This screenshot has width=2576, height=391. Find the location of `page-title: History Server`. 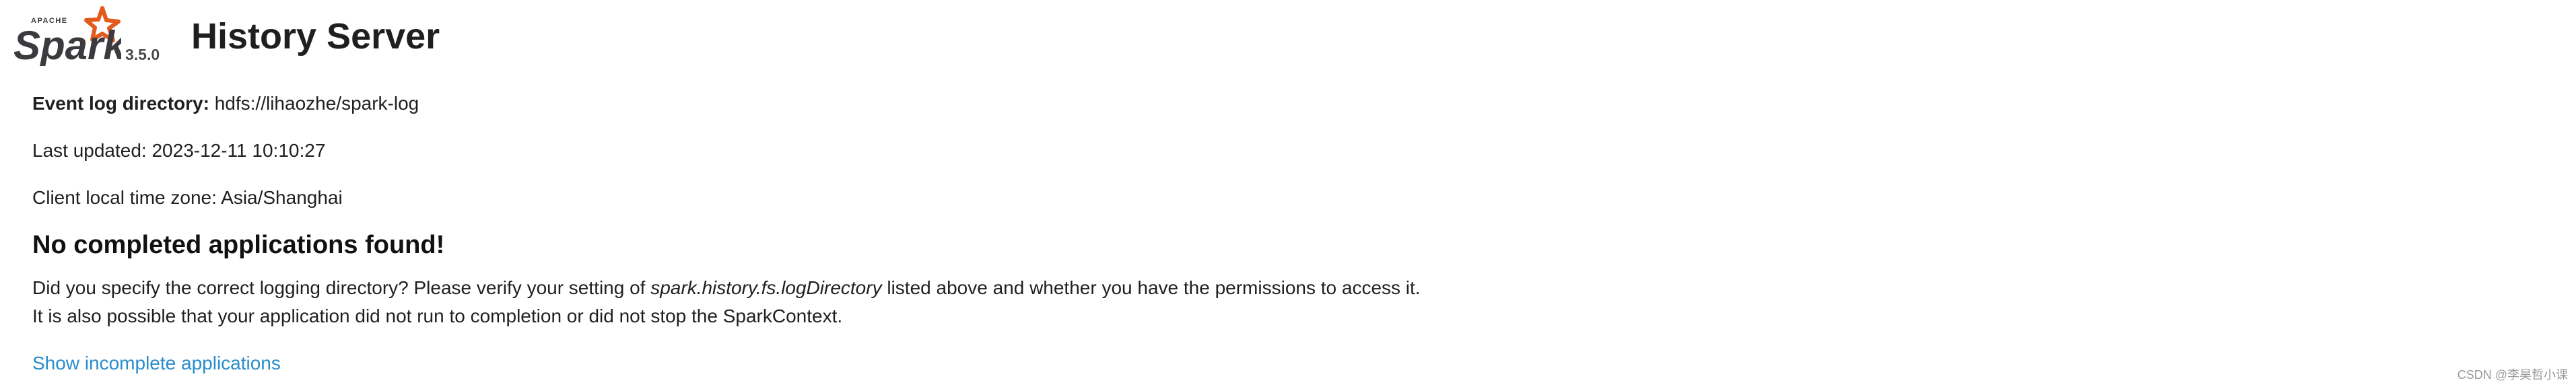

page-title: History Server is located at coordinates (315, 36).